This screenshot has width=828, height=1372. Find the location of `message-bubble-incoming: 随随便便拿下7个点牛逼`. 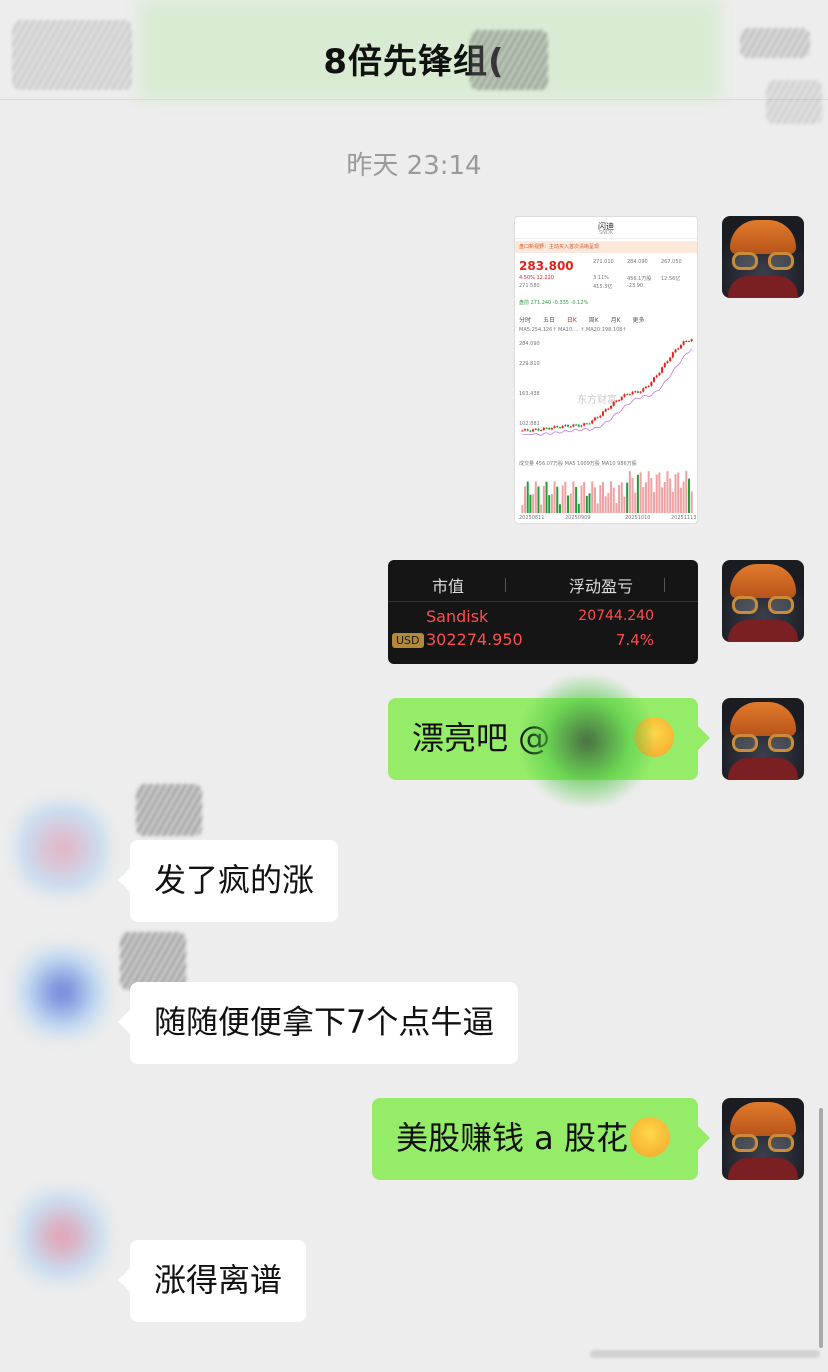

message-bubble-incoming: 随随便便拿下7个点牛逼 is located at coordinates (318, 1023).